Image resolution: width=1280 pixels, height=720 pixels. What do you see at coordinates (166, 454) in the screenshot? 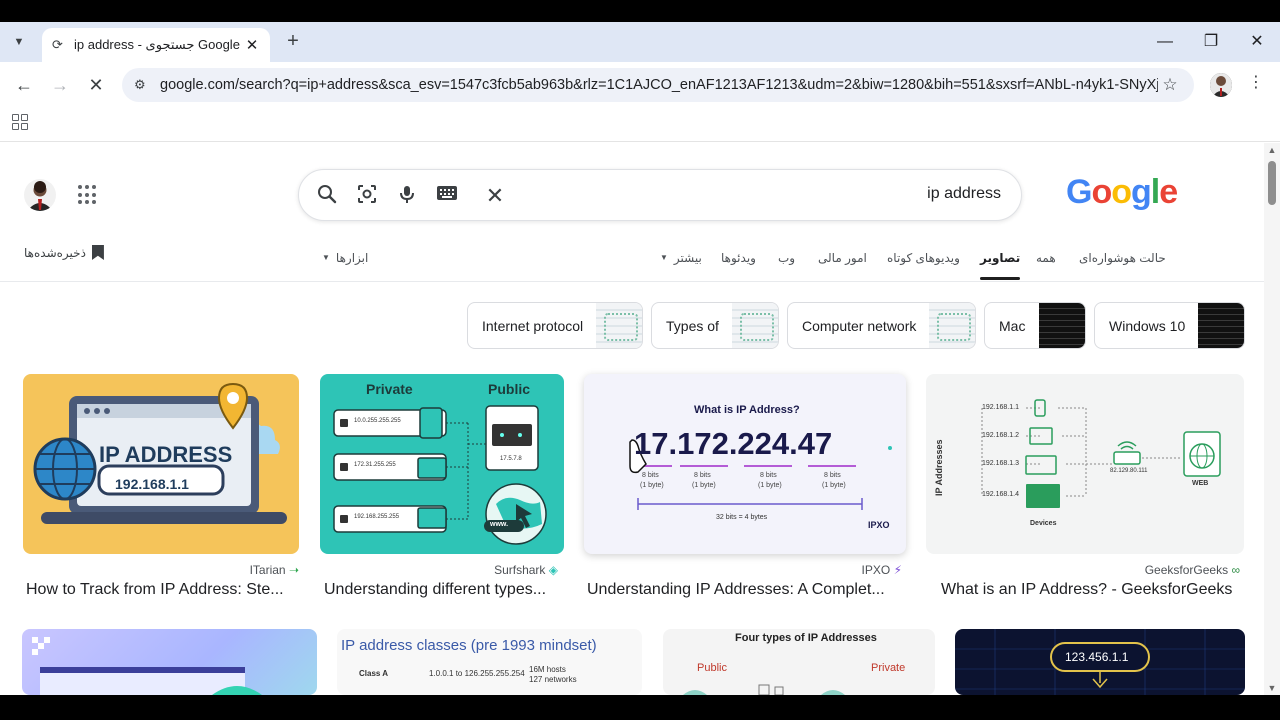
I see `image-title-text: IP ADDRESS` at bounding box center [166, 454].